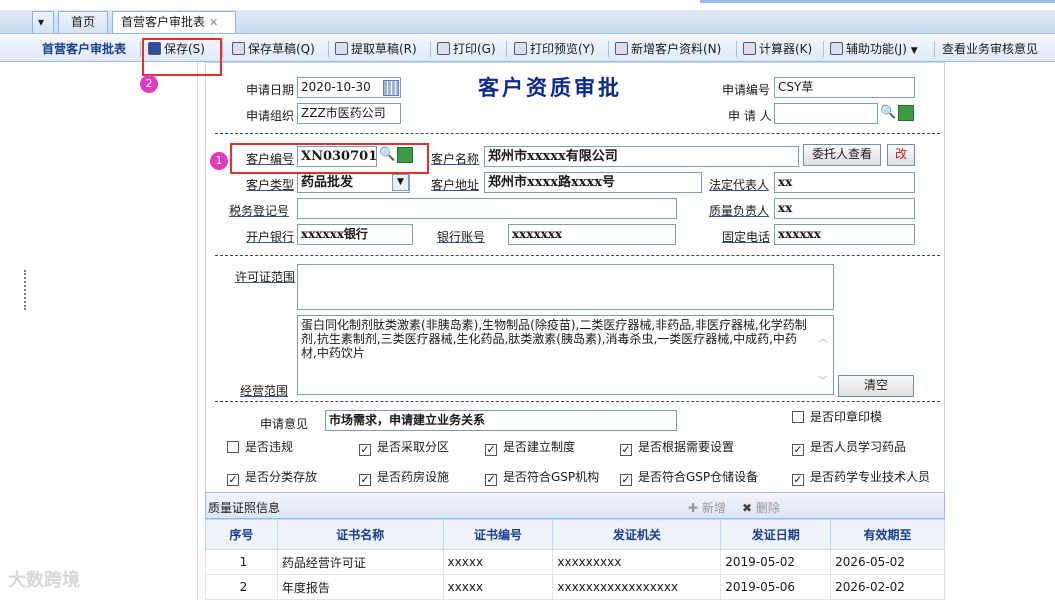 The width and height of the screenshot is (1055, 600). Describe the element at coordinates (182, 57) in the screenshot. I see `highlight-save` at that location.